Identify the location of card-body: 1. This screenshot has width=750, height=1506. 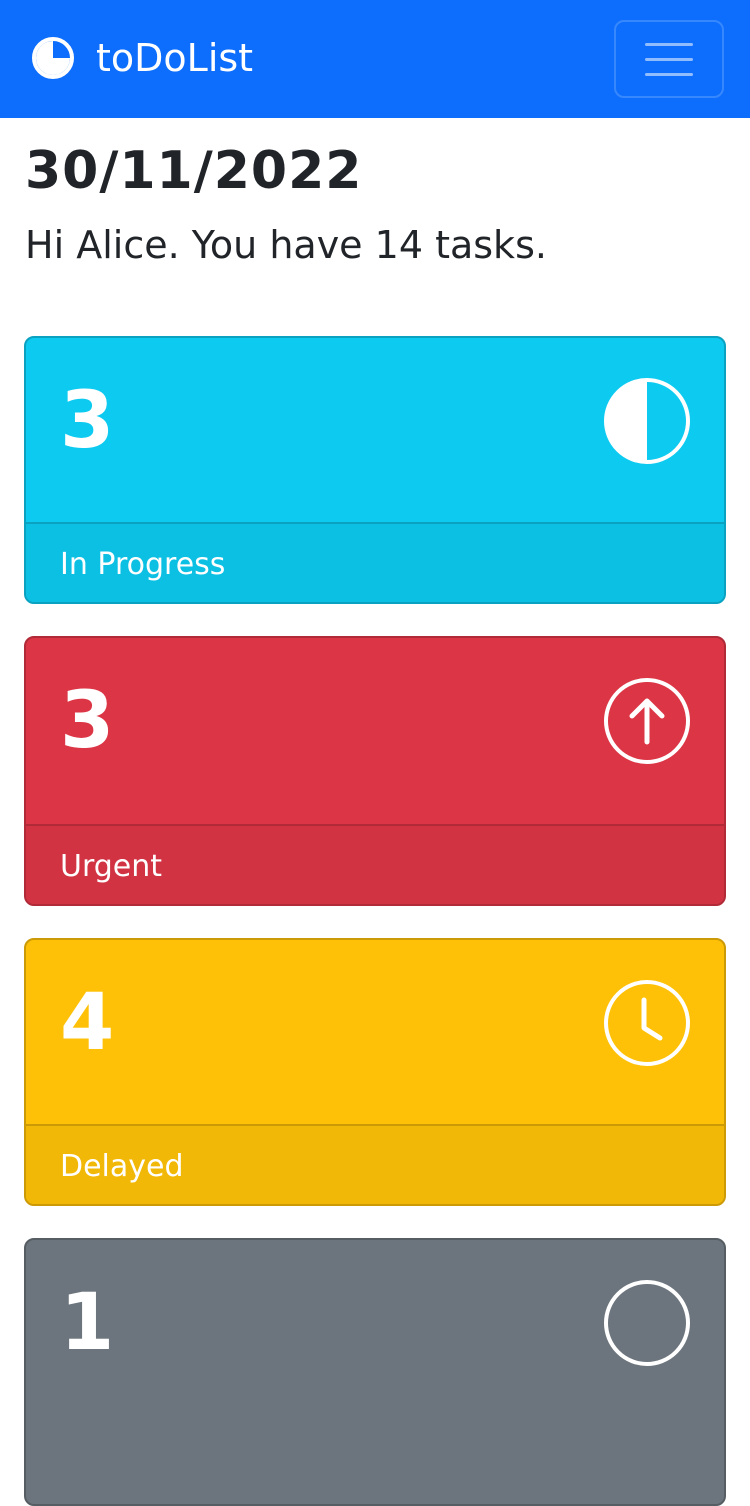
(375, 1332).